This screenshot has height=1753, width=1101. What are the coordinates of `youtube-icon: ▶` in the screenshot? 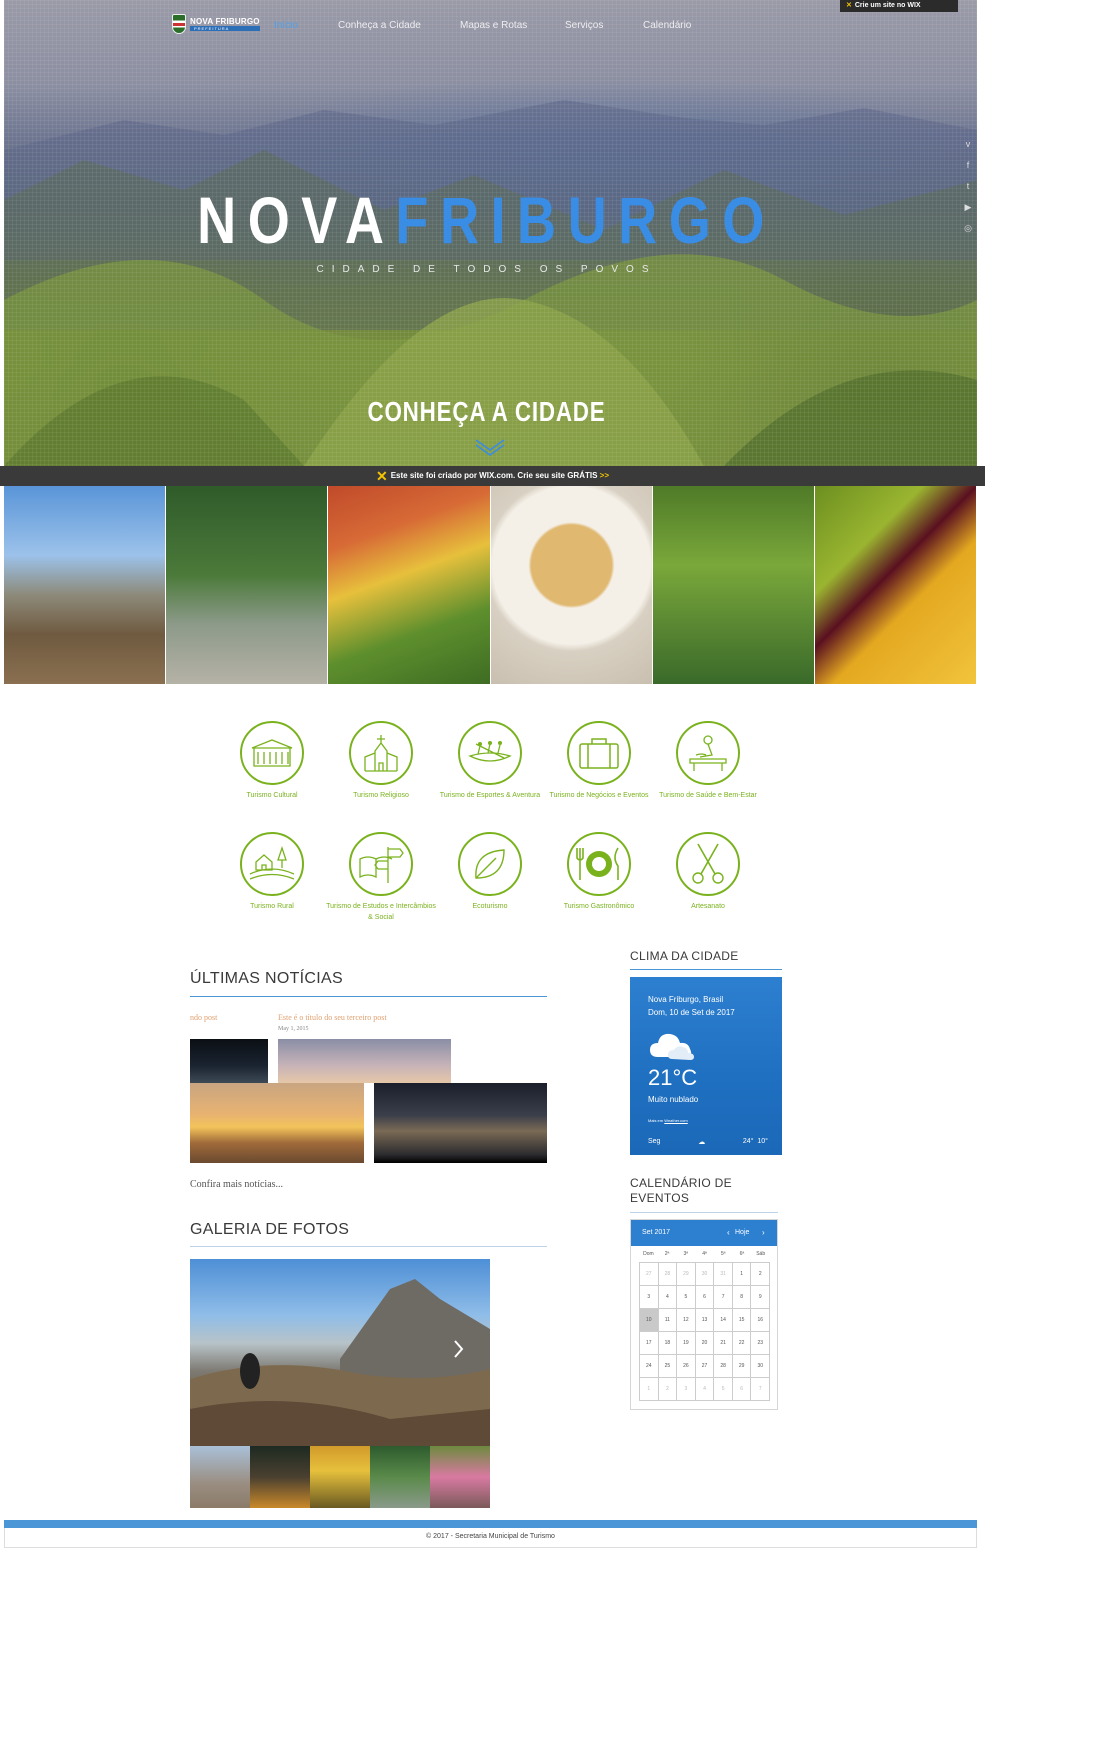 It's located at (968, 207).